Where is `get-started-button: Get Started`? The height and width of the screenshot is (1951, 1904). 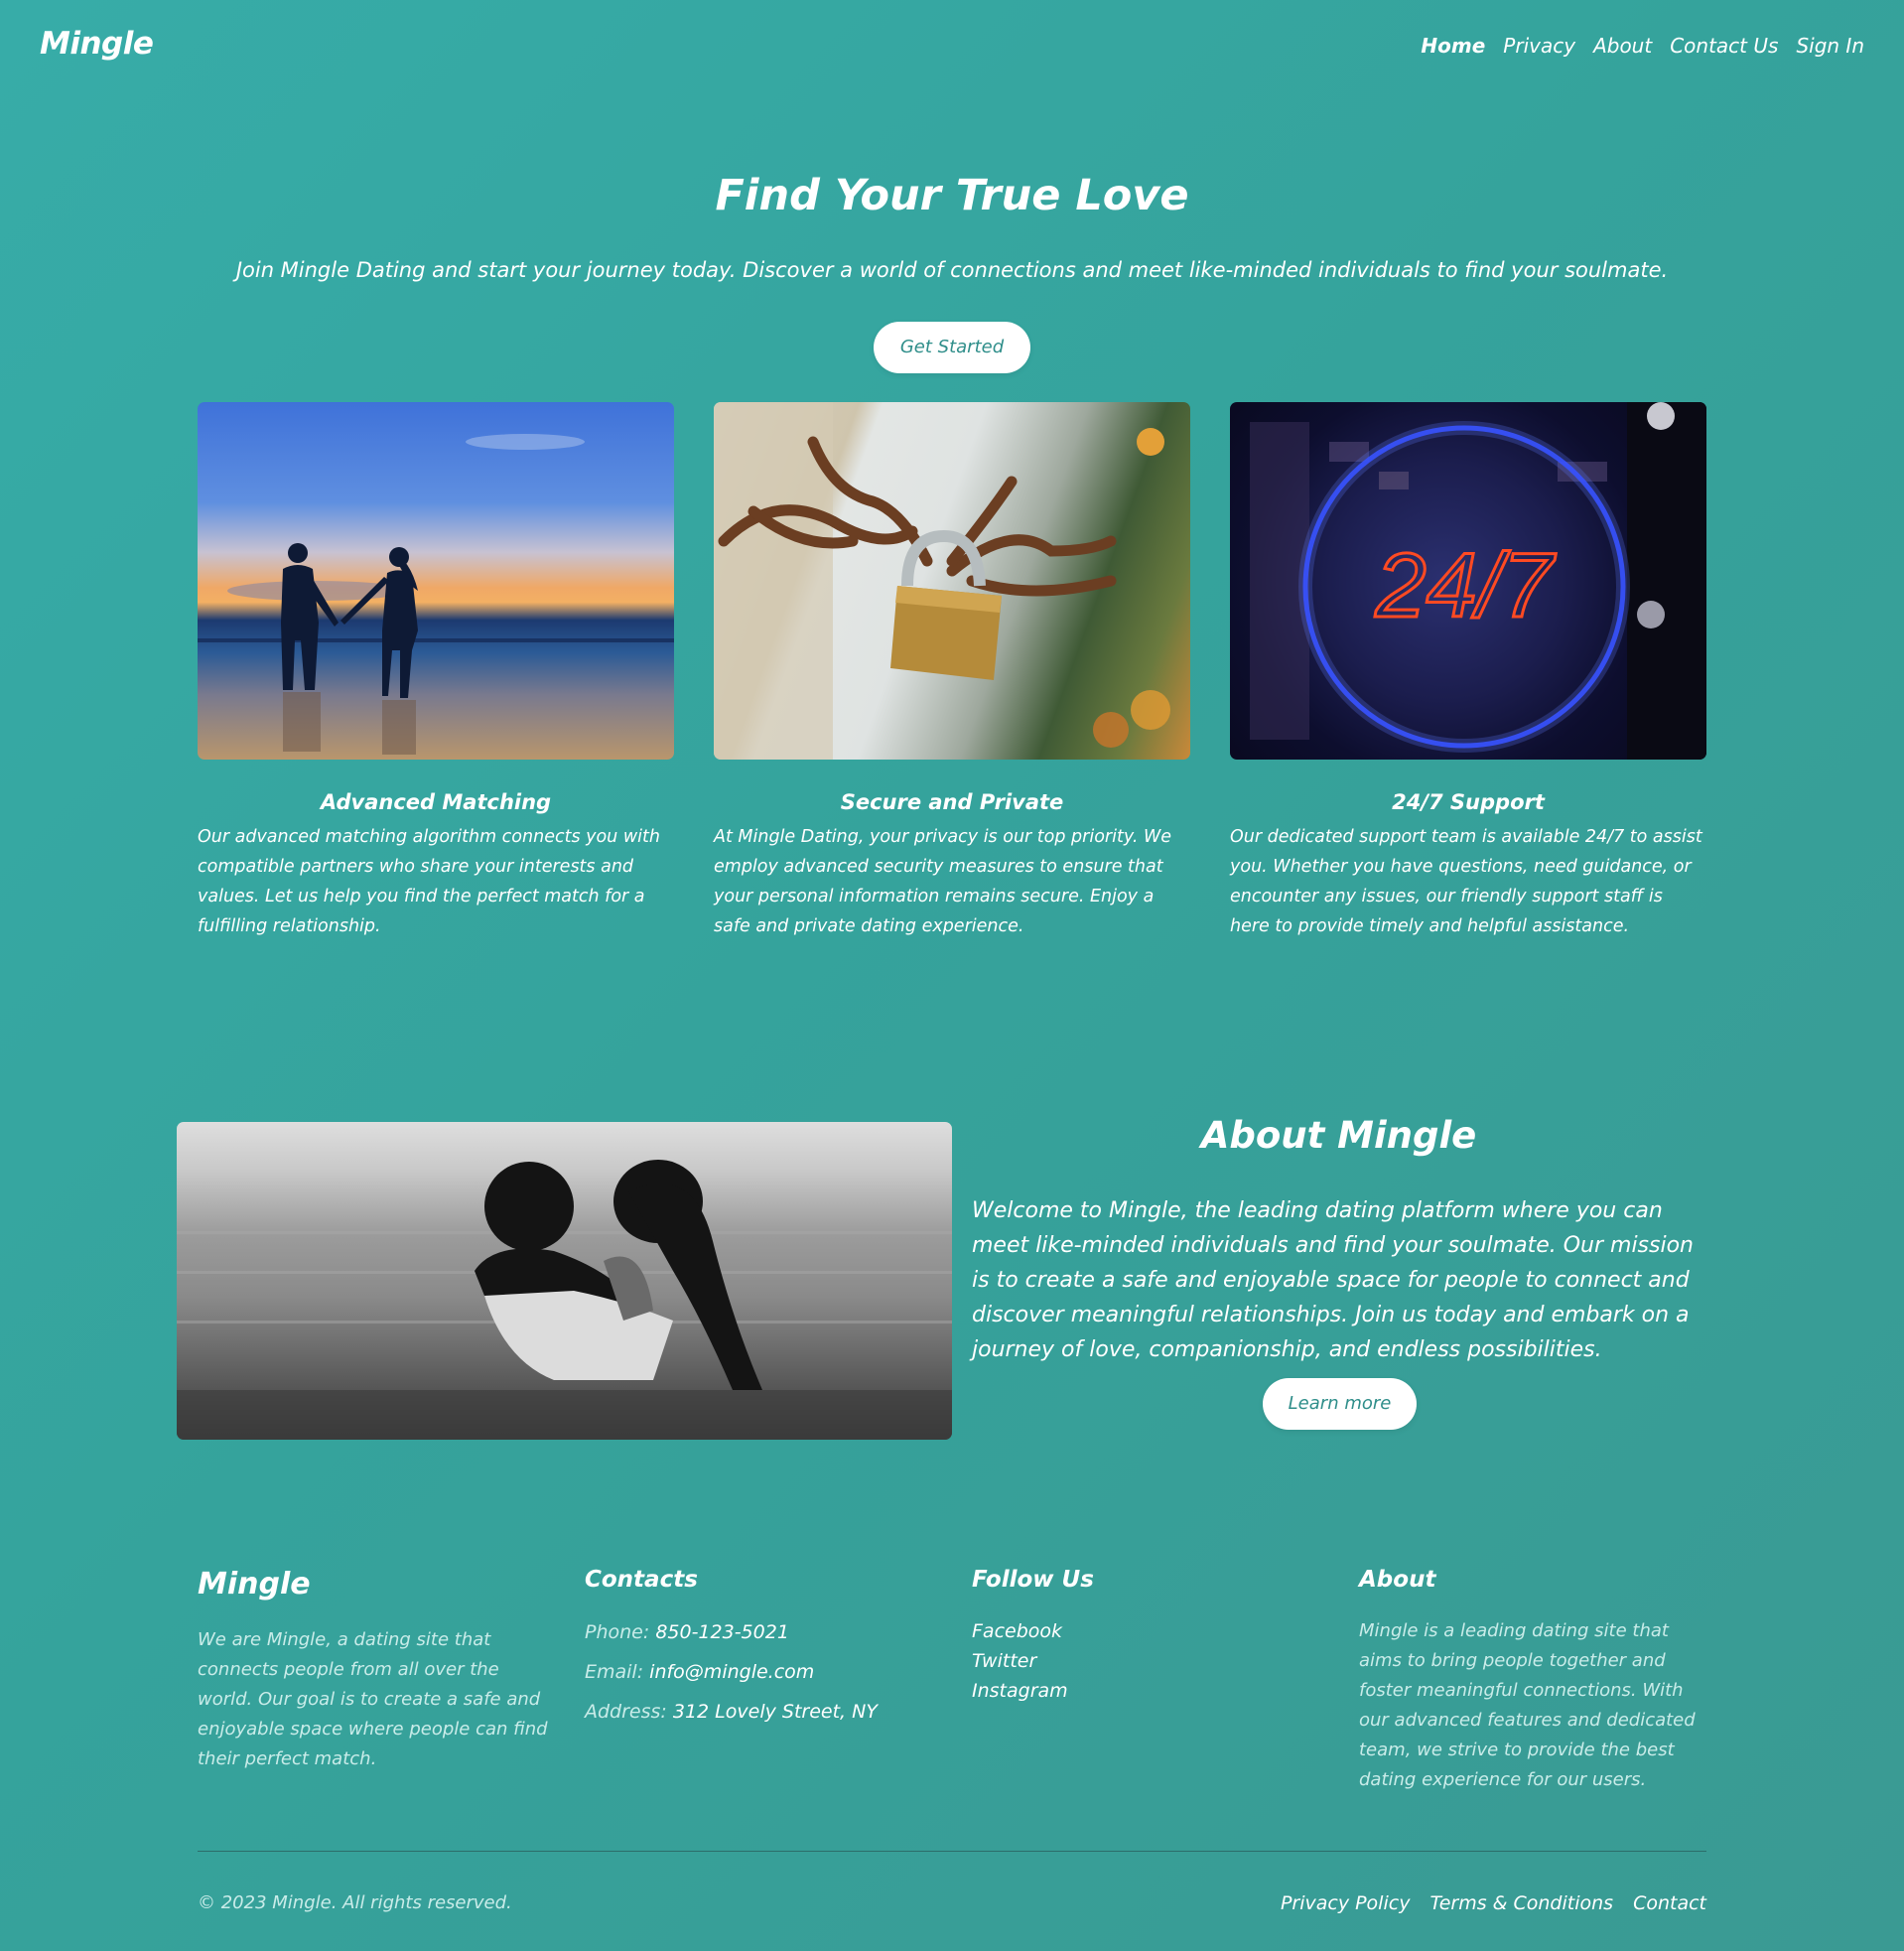 get-started-button: Get Started is located at coordinates (952, 347).